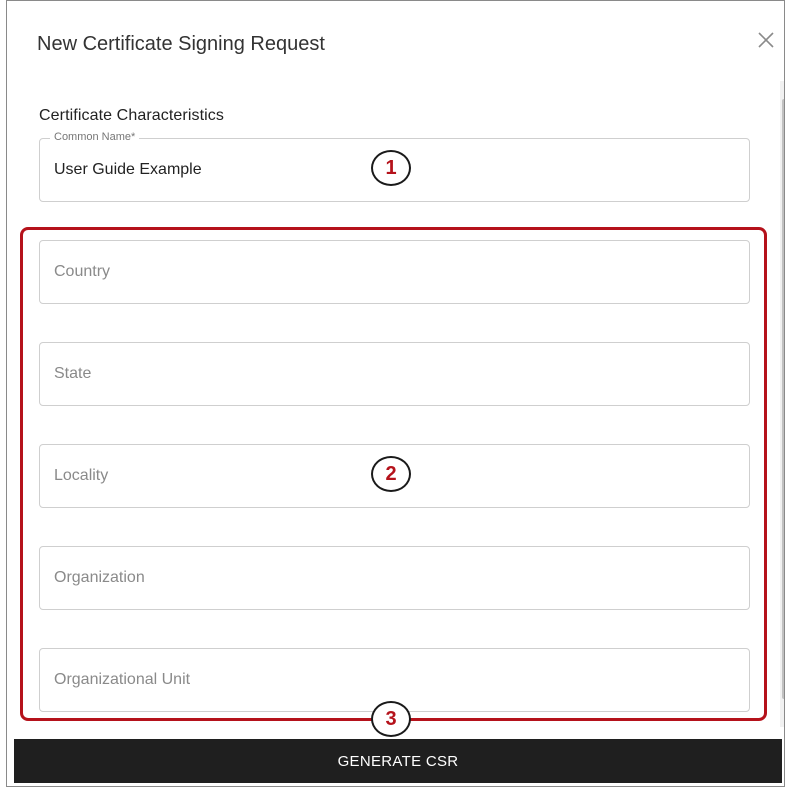  Describe the element at coordinates (783, 87) in the screenshot. I see `scroll-up-icon: ▲` at that location.